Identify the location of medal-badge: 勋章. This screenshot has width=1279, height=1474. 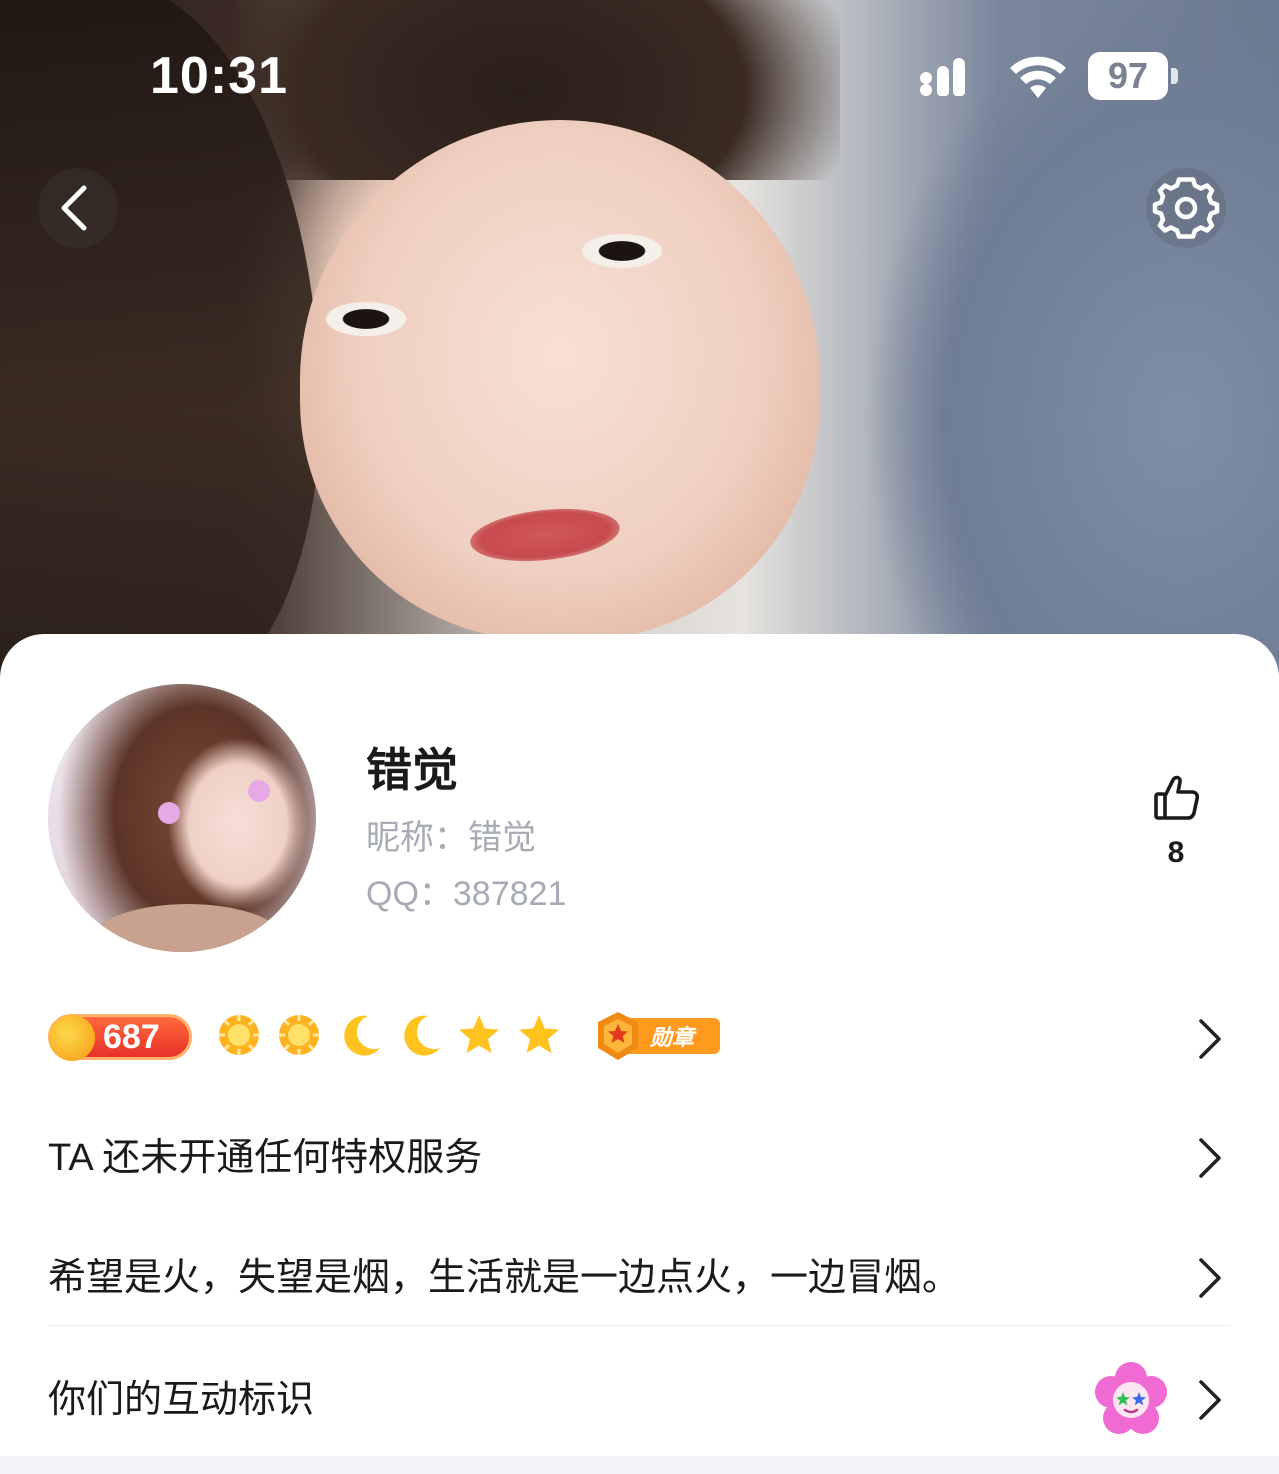
(658, 1036).